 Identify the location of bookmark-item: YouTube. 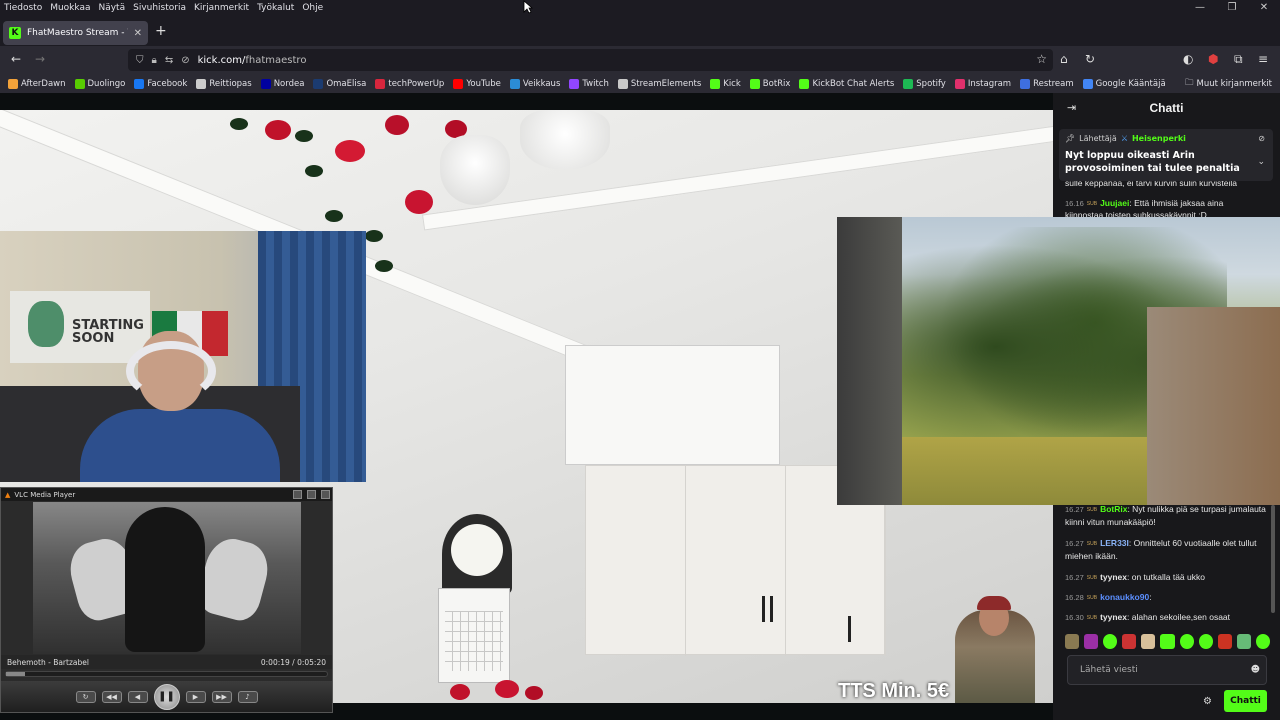
(477, 83).